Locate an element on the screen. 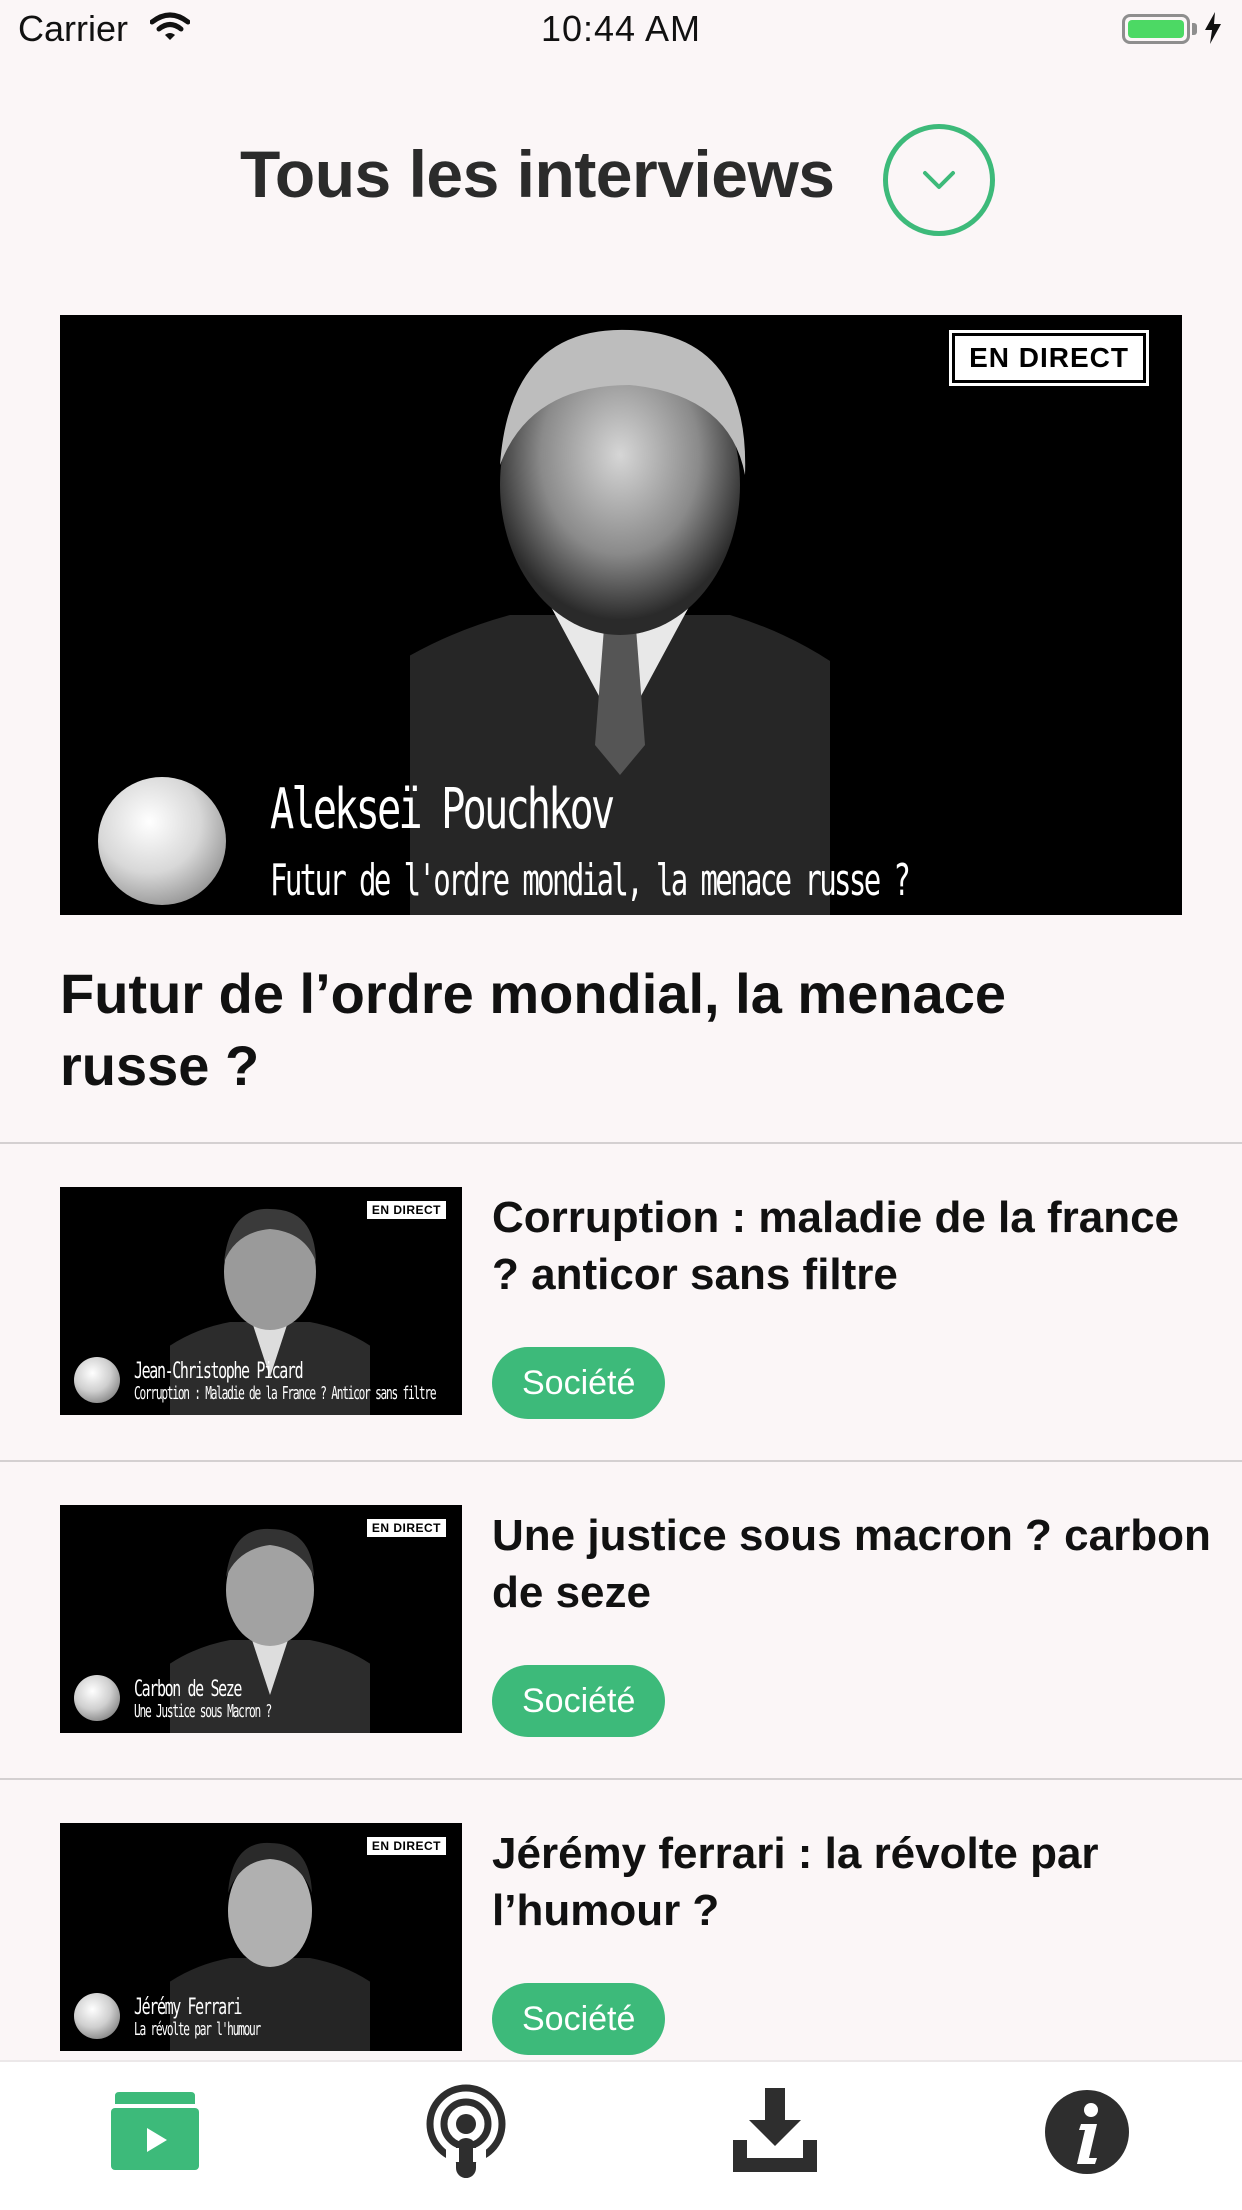 Image resolution: width=1242 pixels, height=2210 pixels. tab-videos is located at coordinates (155, 2132).